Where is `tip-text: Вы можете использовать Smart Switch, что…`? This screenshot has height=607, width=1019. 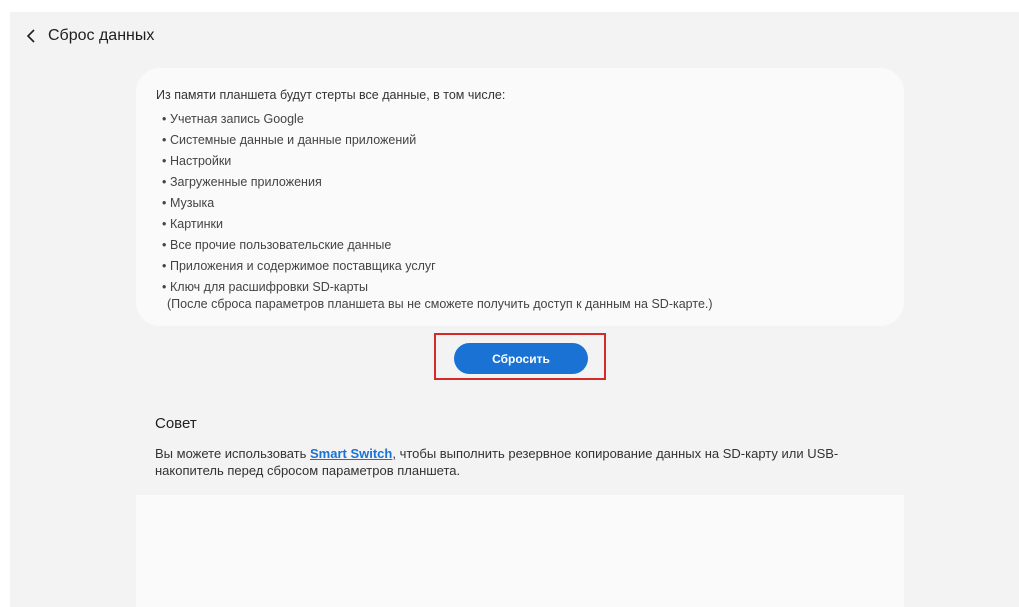
tip-text: Вы можете использовать Smart Switch, что… is located at coordinates (515, 462).